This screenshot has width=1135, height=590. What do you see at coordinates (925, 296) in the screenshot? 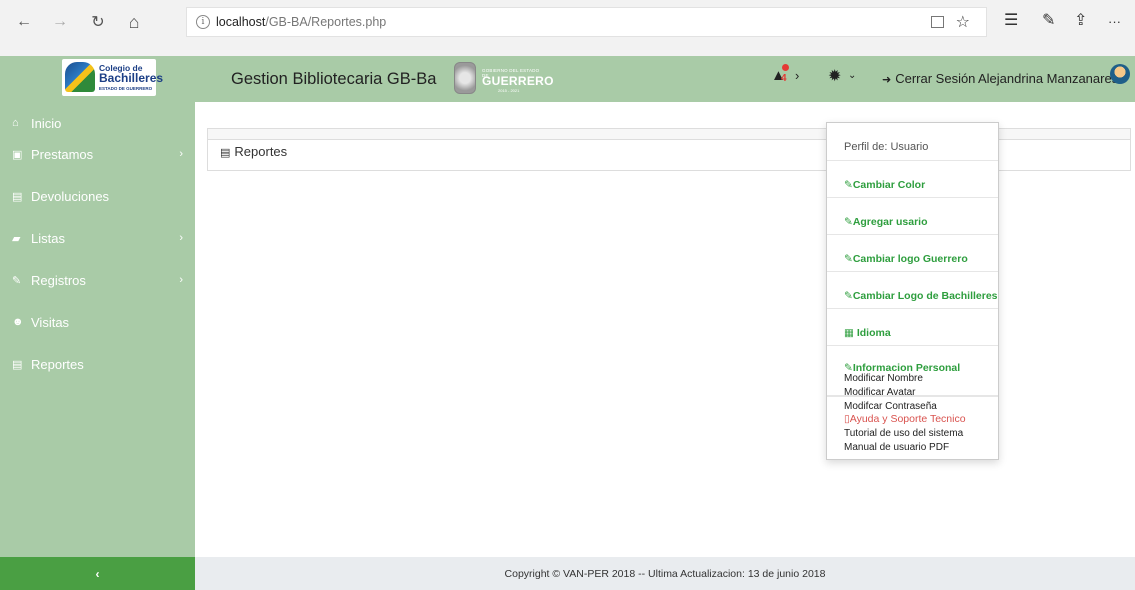
I see `change-logo-bachilleres-label: Cambiar Logo de Bachilleres` at bounding box center [925, 296].